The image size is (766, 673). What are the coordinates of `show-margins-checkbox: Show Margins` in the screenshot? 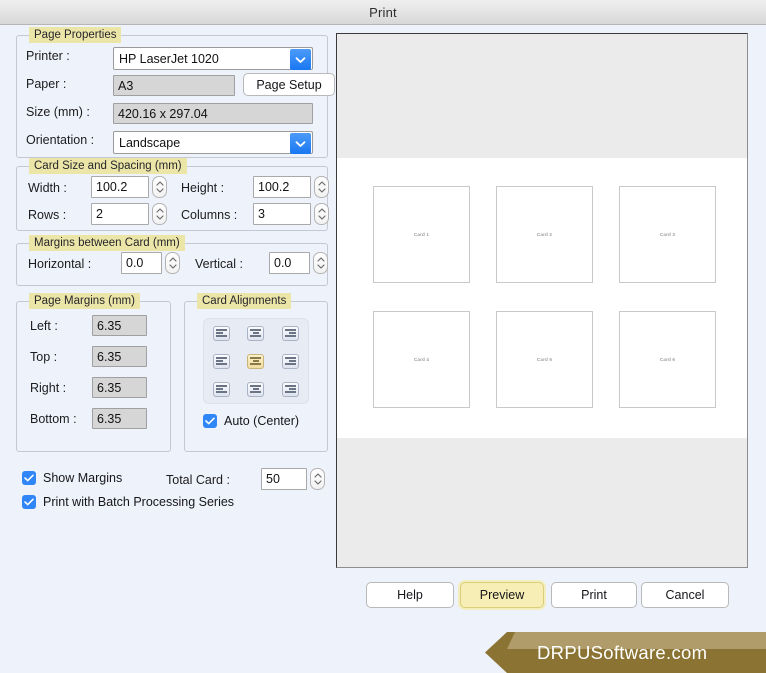 It's located at (72, 478).